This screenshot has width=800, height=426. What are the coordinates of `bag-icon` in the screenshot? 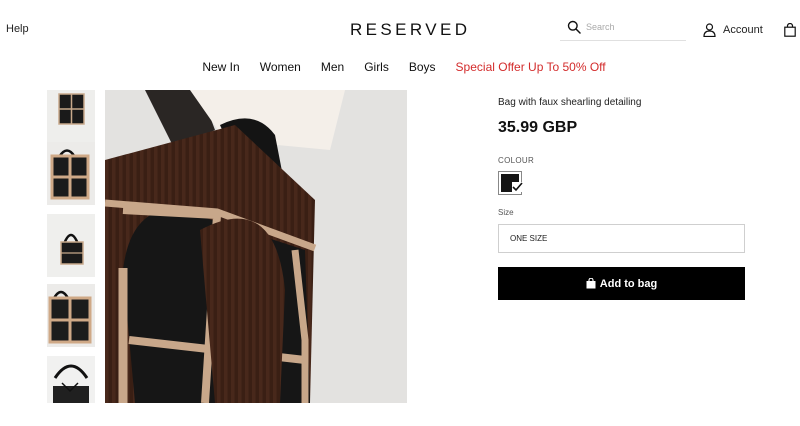 It's located at (591, 283).